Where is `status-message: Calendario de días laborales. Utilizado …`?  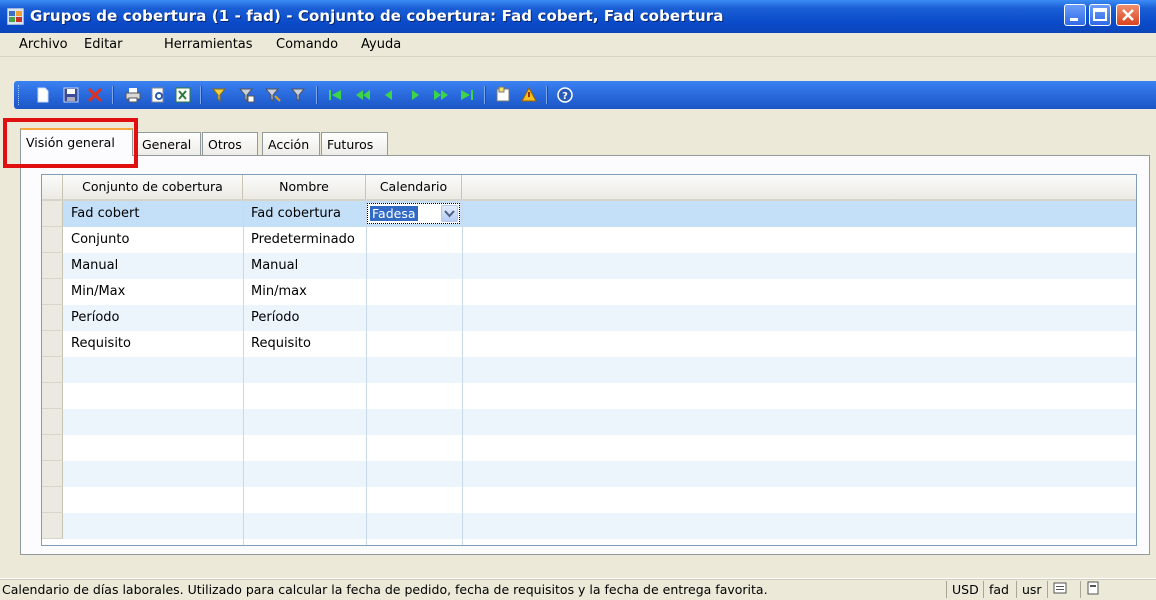
status-message: Calendario de días laborales. Utilizado … is located at coordinates (385, 589).